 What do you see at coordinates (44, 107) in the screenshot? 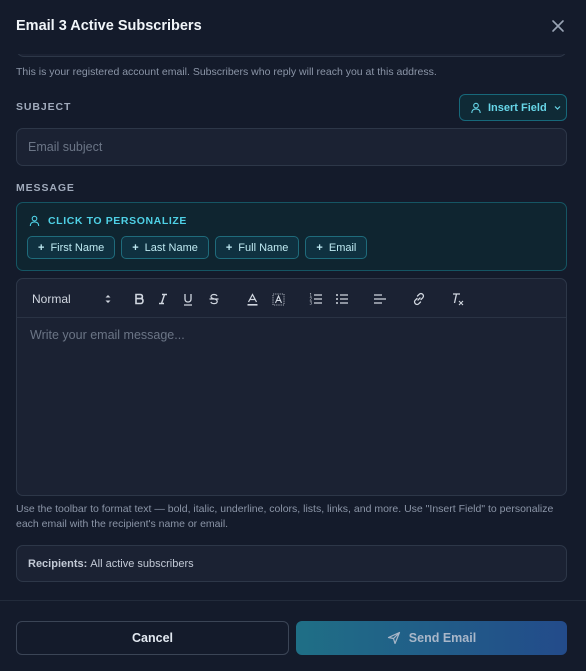
I see `subject-label: SUBJECT` at bounding box center [44, 107].